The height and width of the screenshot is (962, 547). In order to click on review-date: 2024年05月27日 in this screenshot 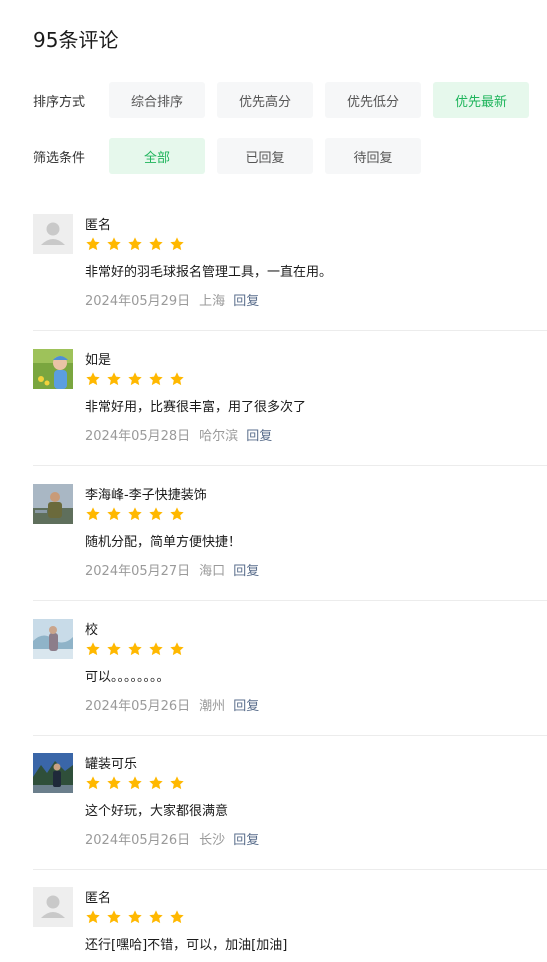, I will do `click(138, 571)`.